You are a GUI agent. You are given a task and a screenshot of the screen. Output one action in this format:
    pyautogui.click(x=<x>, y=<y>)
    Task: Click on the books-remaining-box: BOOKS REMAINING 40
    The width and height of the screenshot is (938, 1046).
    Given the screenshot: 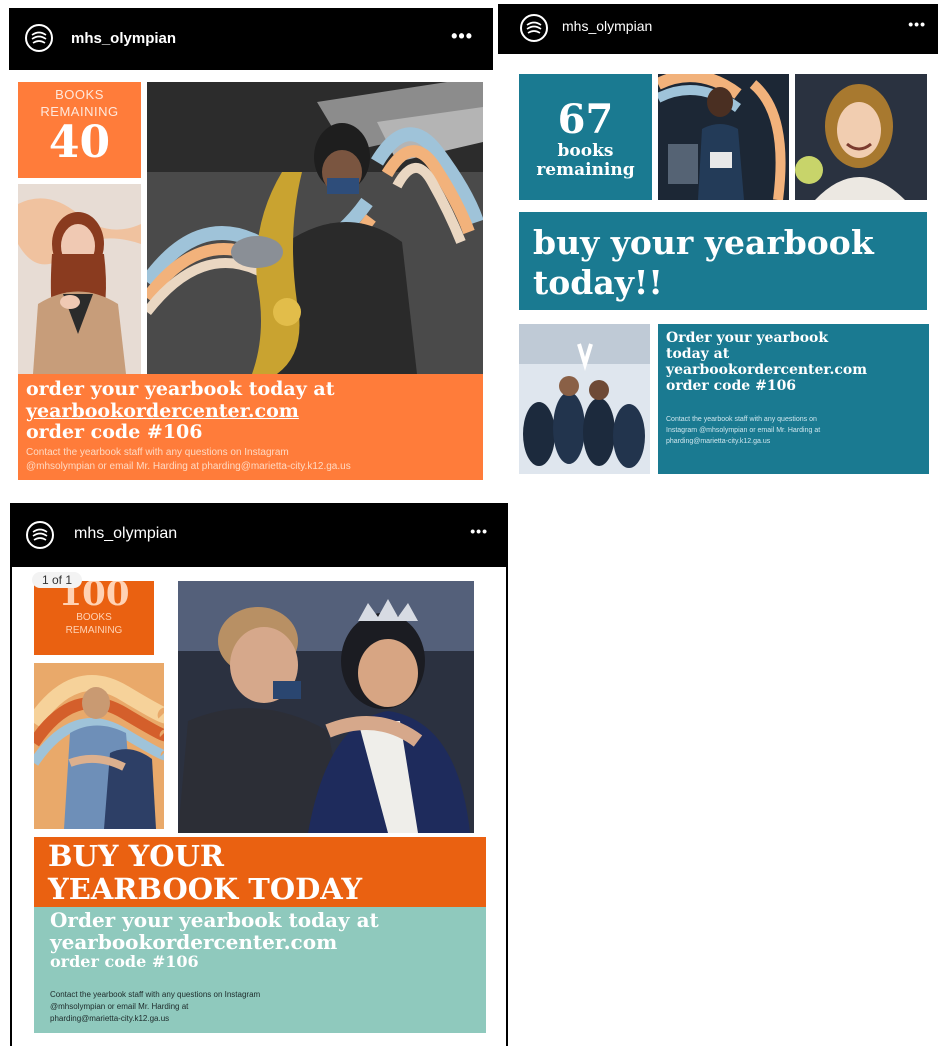 What is the action you would take?
    pyautogui.click(x=79, y=130)
    